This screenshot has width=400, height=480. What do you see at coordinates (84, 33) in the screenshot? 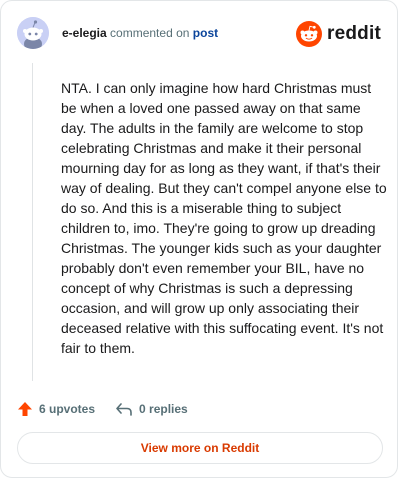
I see `username-link: e-elegia` at bounding box center [84, 33].